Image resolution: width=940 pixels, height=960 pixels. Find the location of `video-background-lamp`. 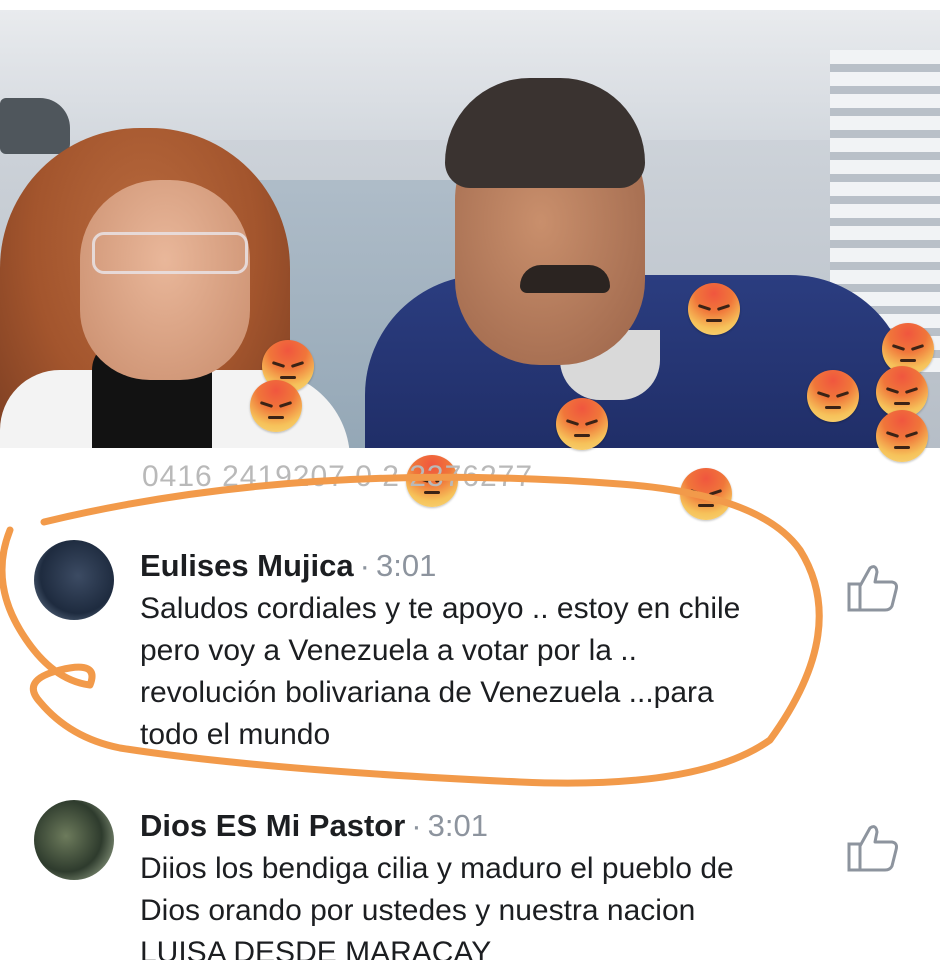

video-background-lamp is located at coordinates (35, 126).